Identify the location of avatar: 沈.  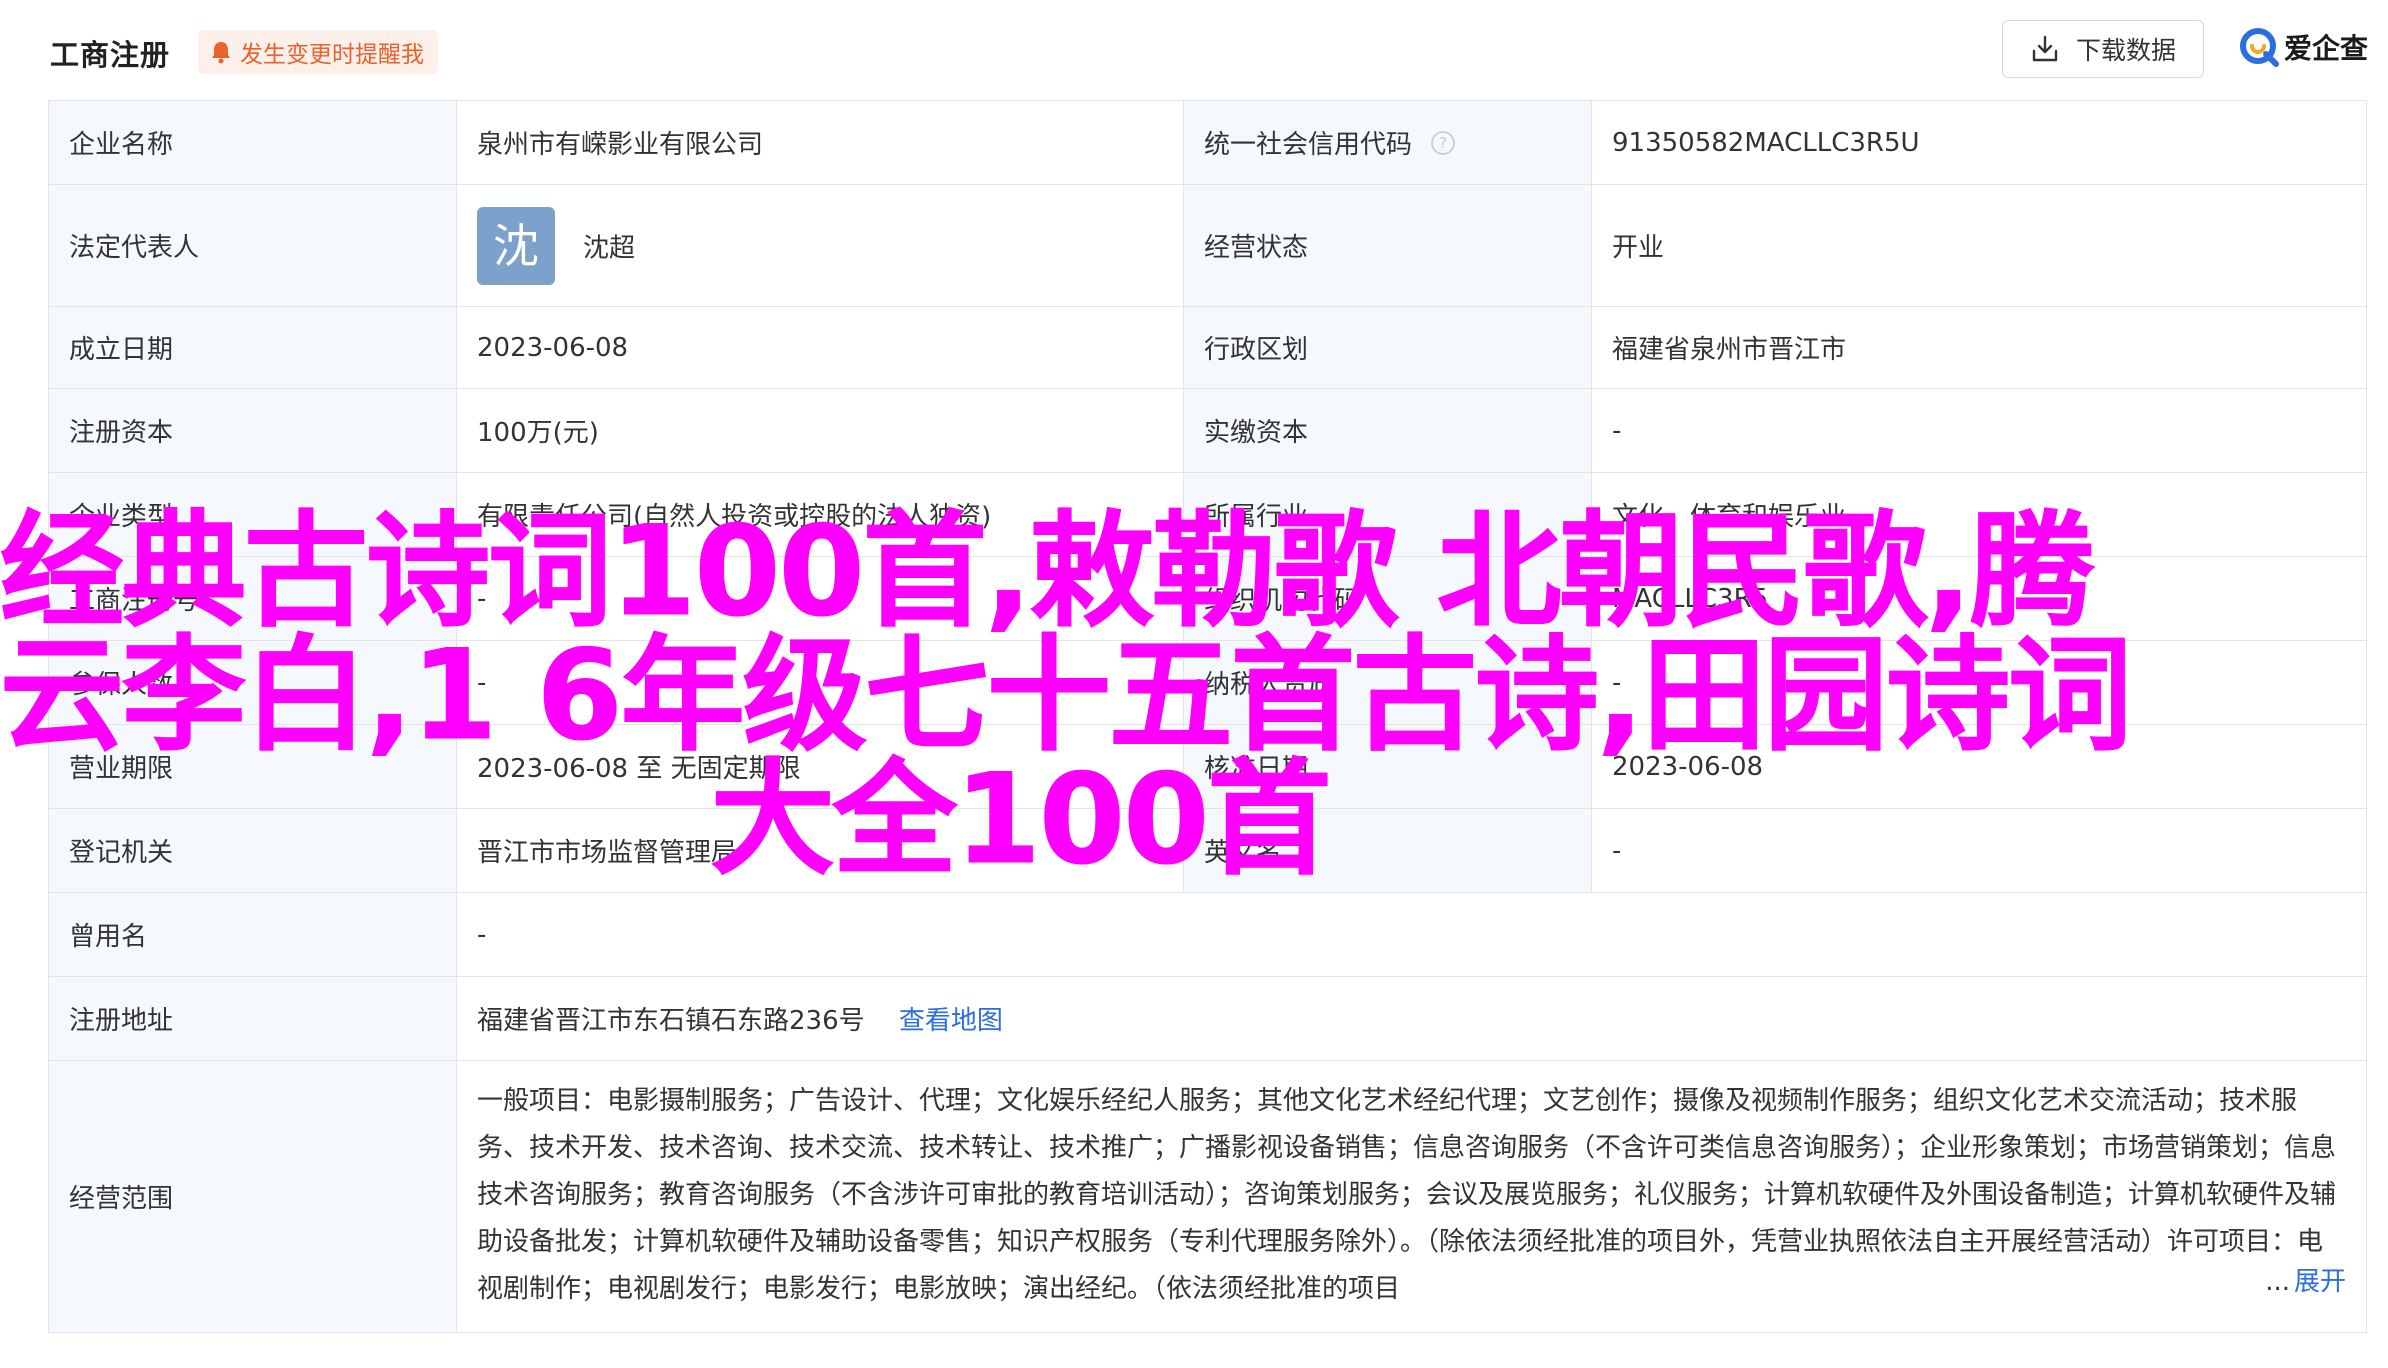
(516, 245).